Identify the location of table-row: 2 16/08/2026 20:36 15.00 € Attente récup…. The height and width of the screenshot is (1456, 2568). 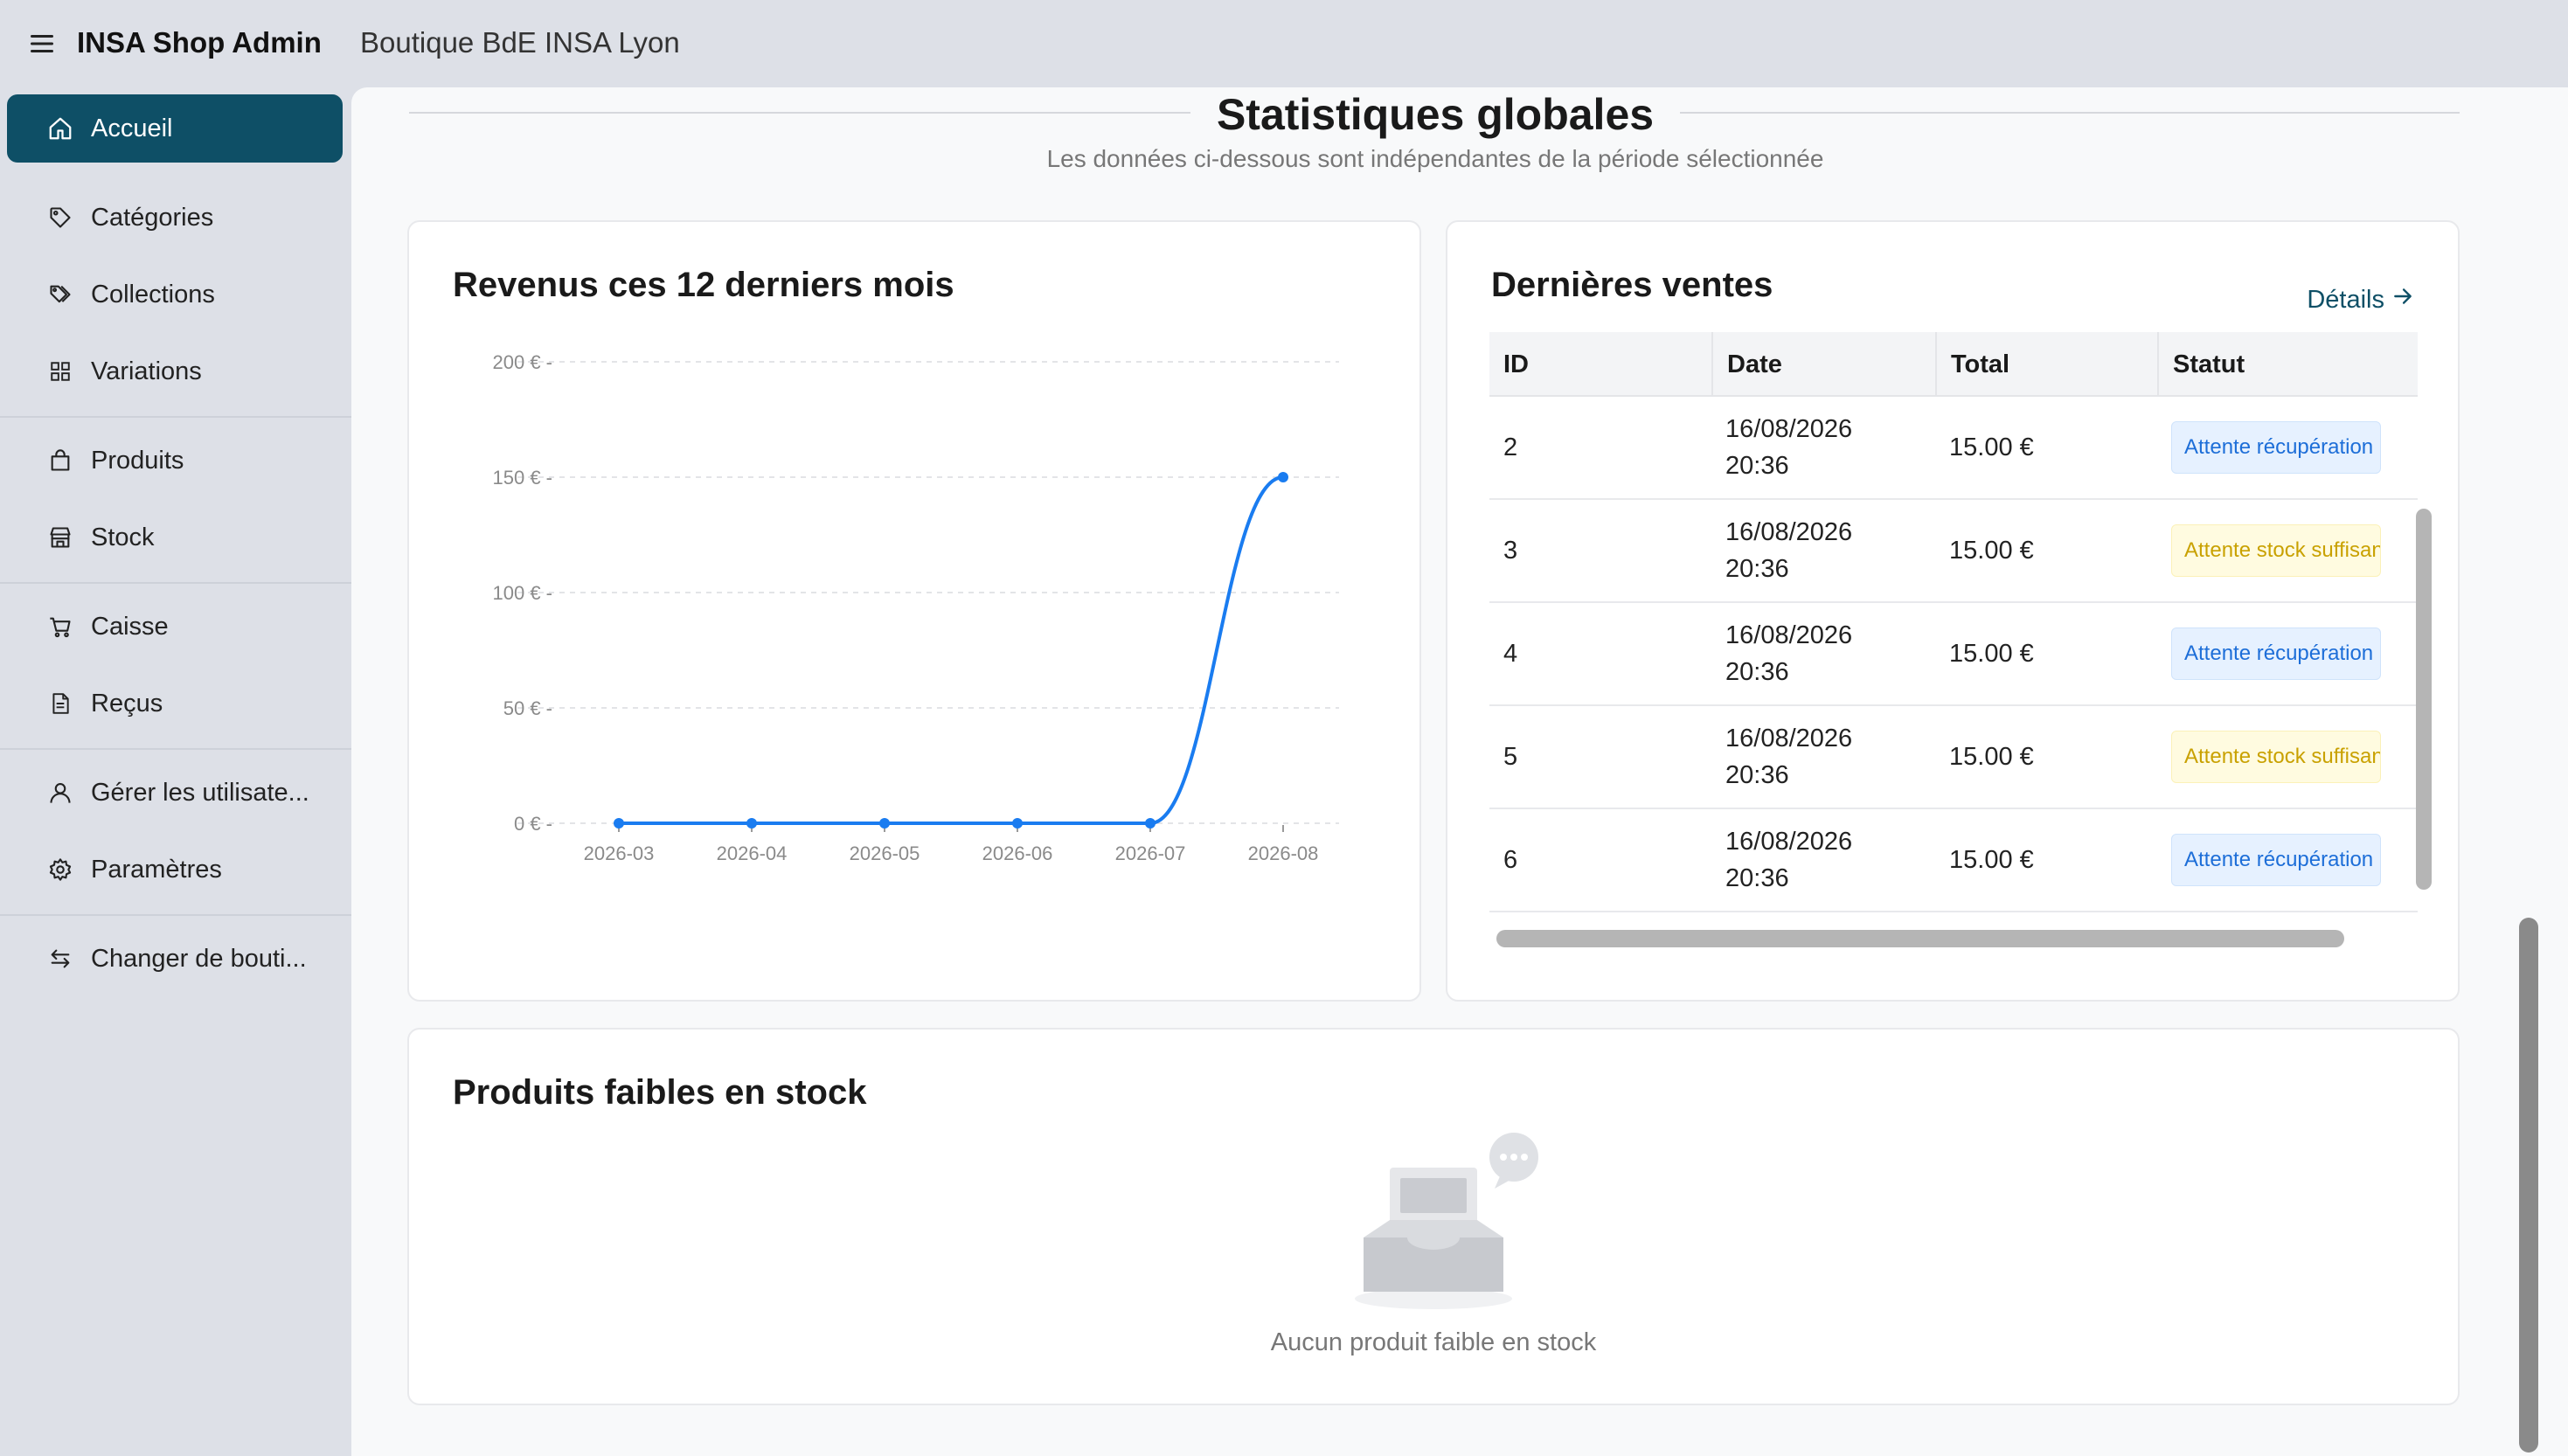
(1953, 448).